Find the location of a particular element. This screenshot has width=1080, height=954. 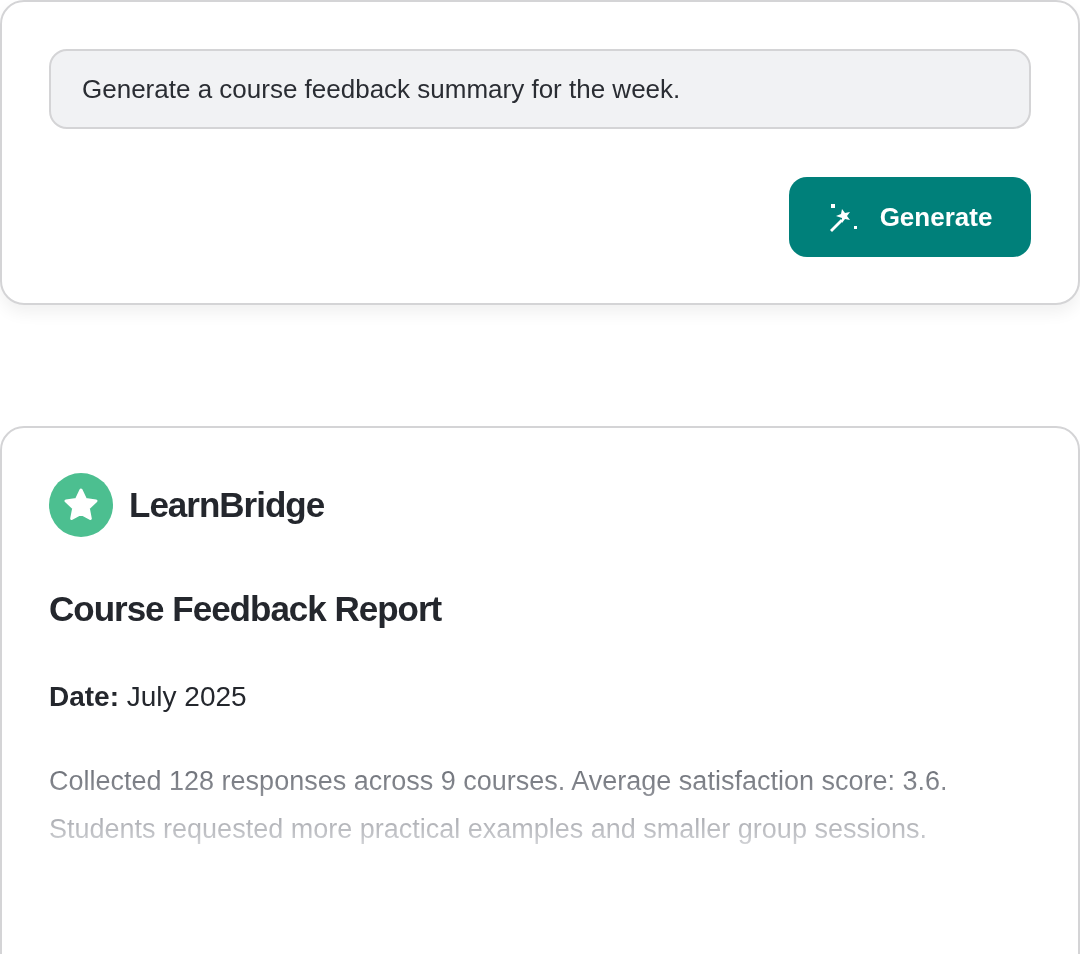

prompt-field: Generate a course feedback summary for the week. is located at coordinates (540, 89).